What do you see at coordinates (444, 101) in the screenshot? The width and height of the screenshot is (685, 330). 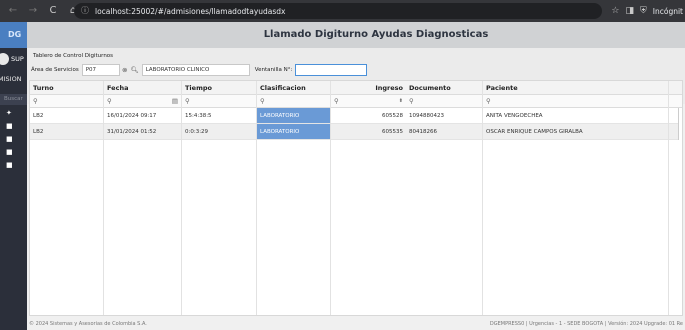 I see `filter-documento: ⚲` at bounding box center [444, 101].